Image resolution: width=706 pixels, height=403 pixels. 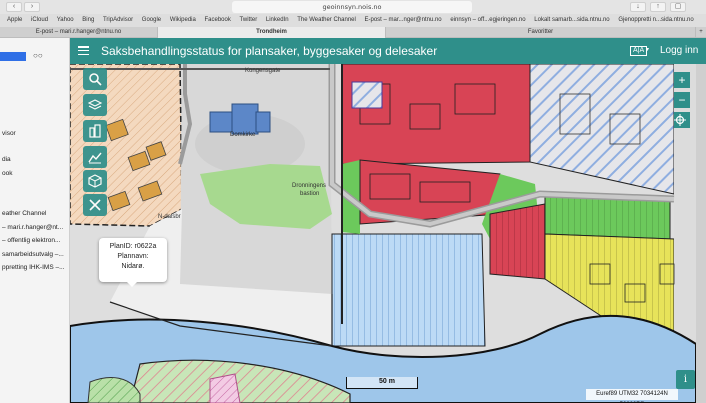 I want to click on forward-button: ›, so click(x=32, y=7).